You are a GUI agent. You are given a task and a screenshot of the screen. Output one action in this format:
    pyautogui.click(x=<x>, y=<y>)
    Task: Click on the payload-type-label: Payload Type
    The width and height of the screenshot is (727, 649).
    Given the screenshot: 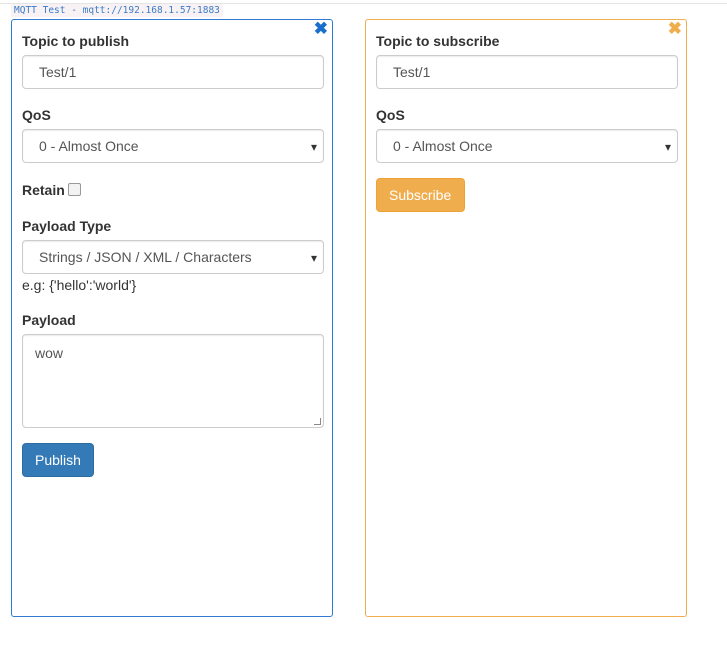 What is the action you would take?
    pyautogui.click(x=67, y=226)
    